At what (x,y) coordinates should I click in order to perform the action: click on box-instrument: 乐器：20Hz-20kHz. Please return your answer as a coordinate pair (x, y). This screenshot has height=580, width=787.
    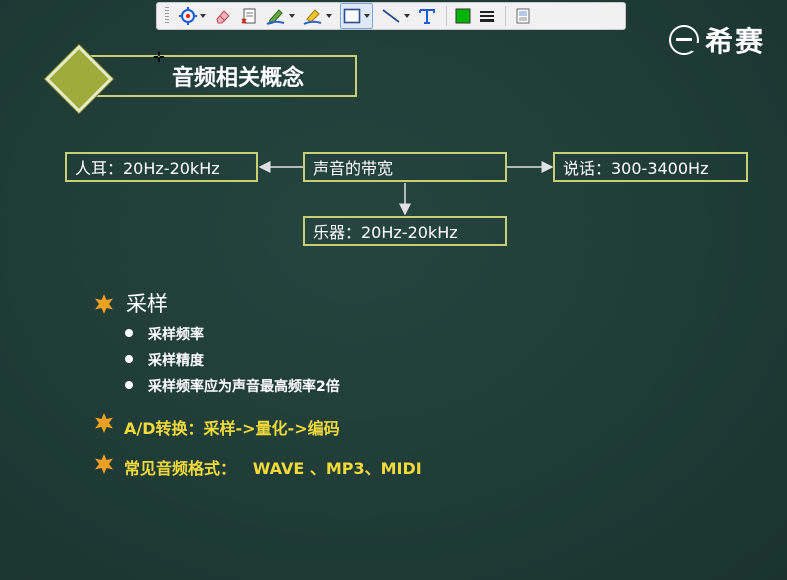
    Looking at the image, I should click on (405, 231).